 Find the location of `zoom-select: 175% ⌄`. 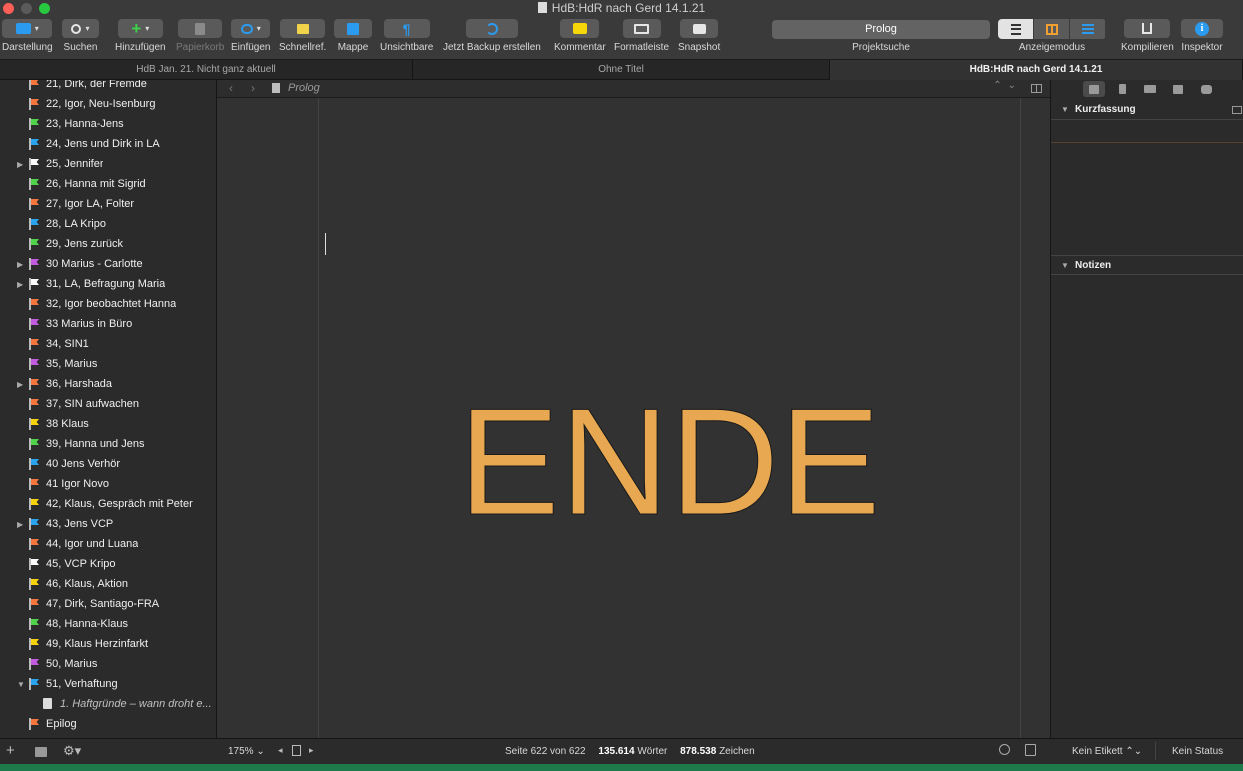

zoom-select: 175% ⌄ is located at coordinates (246, 751).